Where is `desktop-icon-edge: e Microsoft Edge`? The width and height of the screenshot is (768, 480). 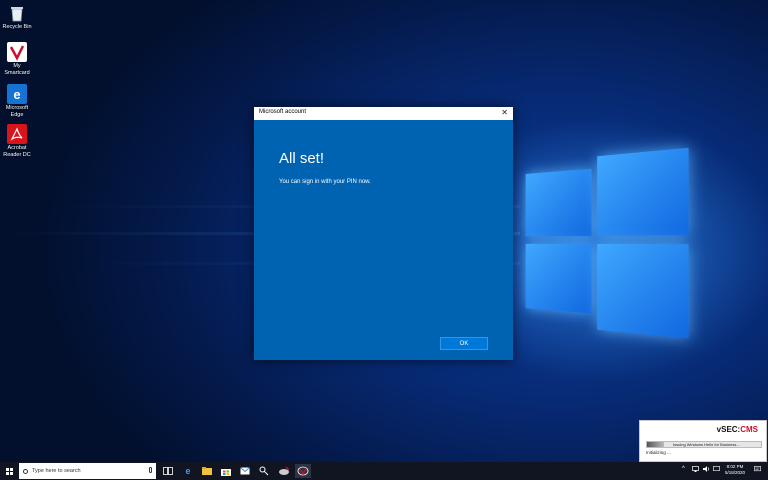 desktop-icon-edge: e Microsoft Edge is located at coordinates (17, 101).